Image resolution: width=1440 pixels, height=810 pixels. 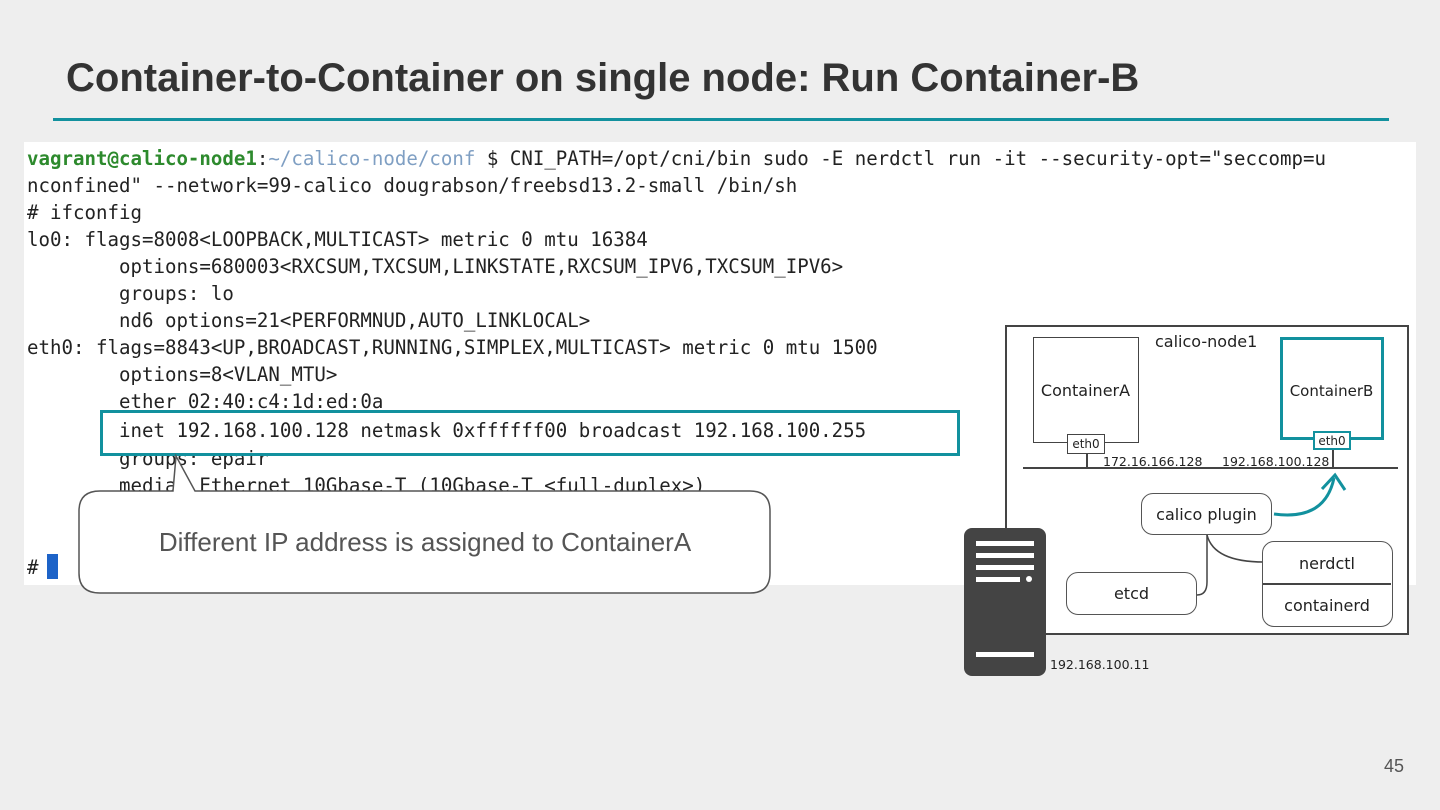 I want to click on nerdctl-containerd-box: nerdctl containerd, so click(x=1327, y=584).